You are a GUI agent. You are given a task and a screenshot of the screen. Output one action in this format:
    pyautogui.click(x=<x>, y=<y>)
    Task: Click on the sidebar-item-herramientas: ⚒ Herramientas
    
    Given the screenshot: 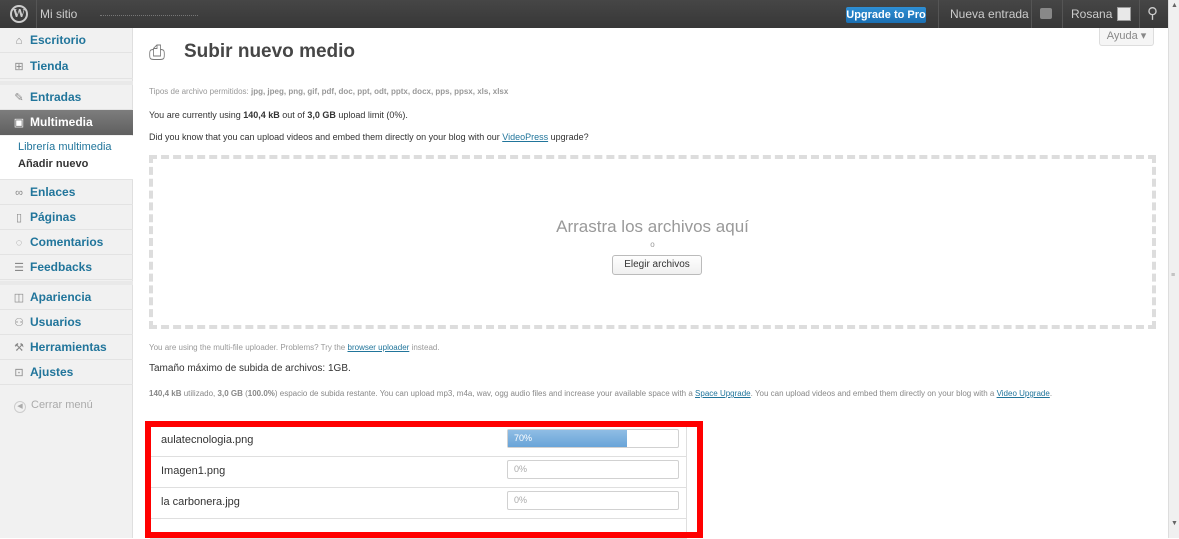 What is the action you would take?
    pyautogui.click(x=66, y=347)
    